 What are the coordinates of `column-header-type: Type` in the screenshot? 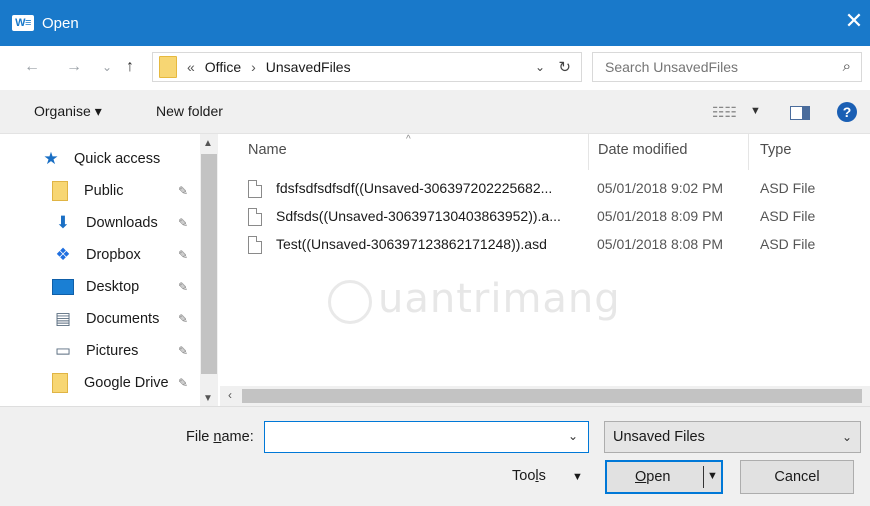 It's located at (775, 150).